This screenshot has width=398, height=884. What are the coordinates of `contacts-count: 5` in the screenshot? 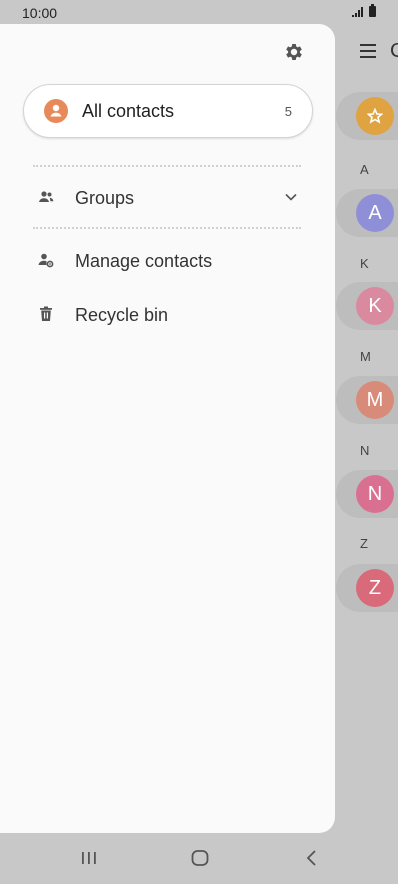 It's located at (288, 111).